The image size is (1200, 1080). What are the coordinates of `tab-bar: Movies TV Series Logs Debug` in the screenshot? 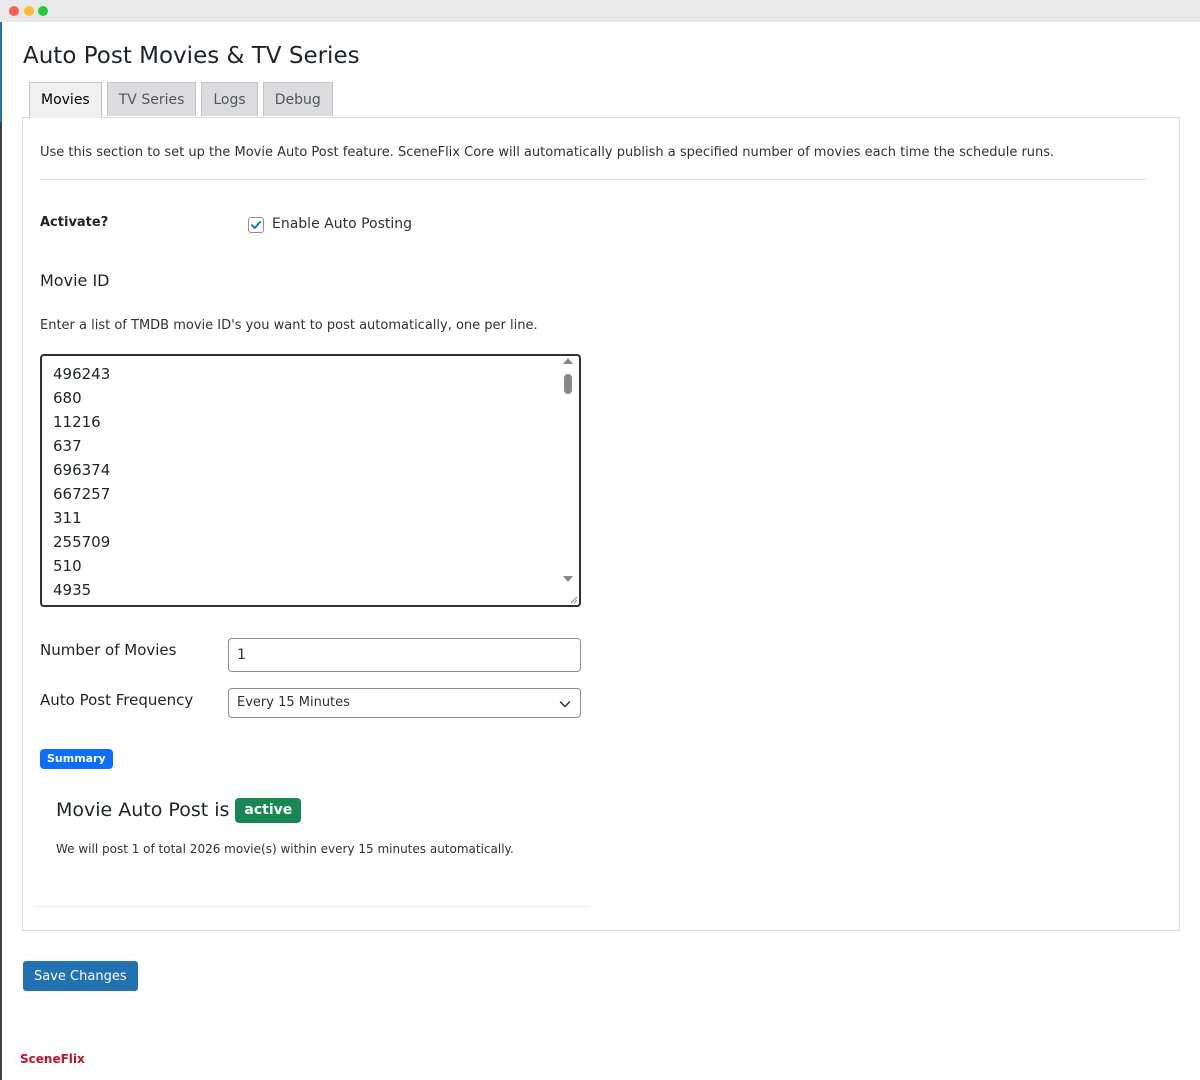 It's located at (181, 100).